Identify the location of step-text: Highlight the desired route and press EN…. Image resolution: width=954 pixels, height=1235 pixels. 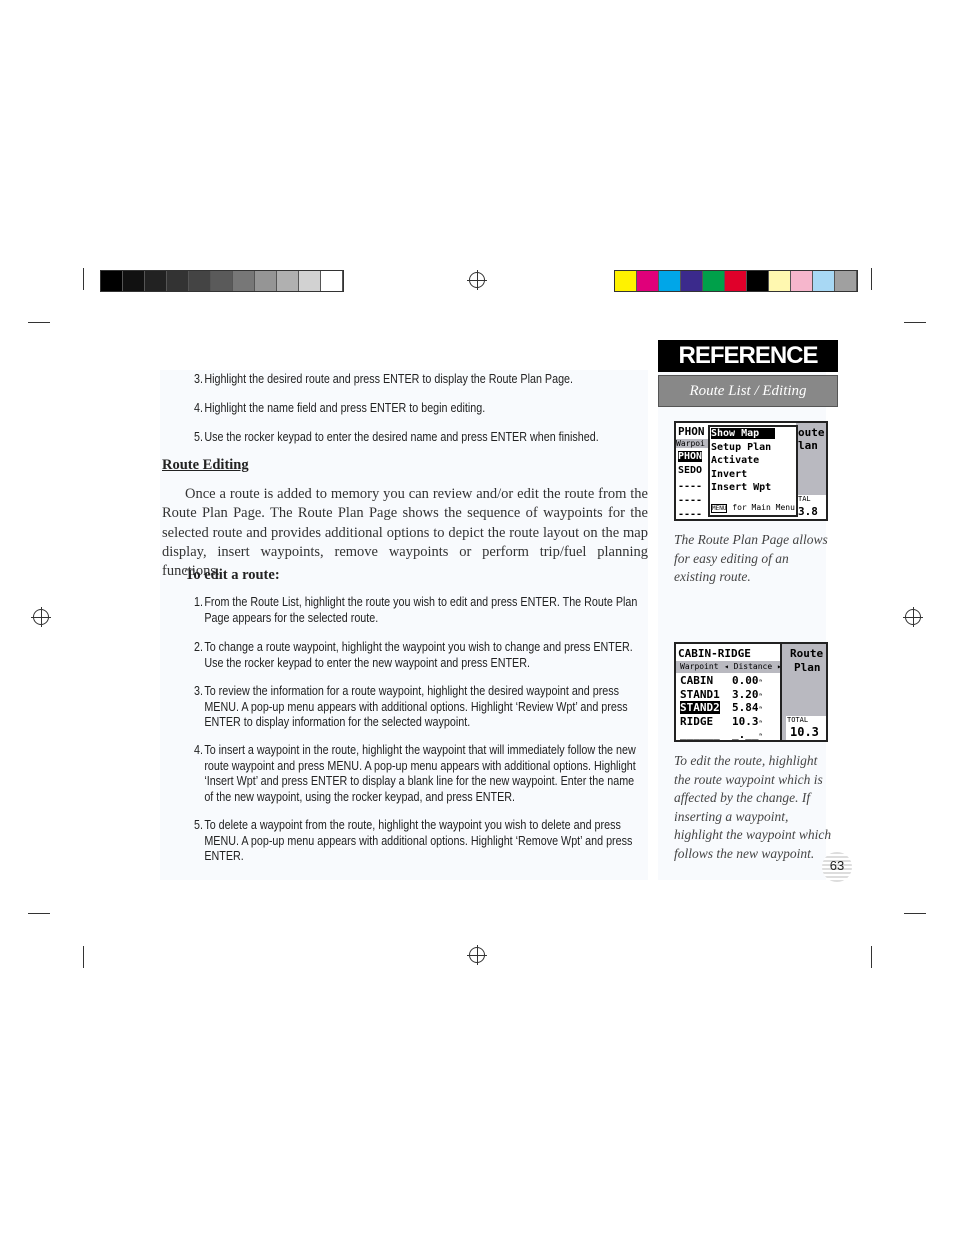
(389, 379).